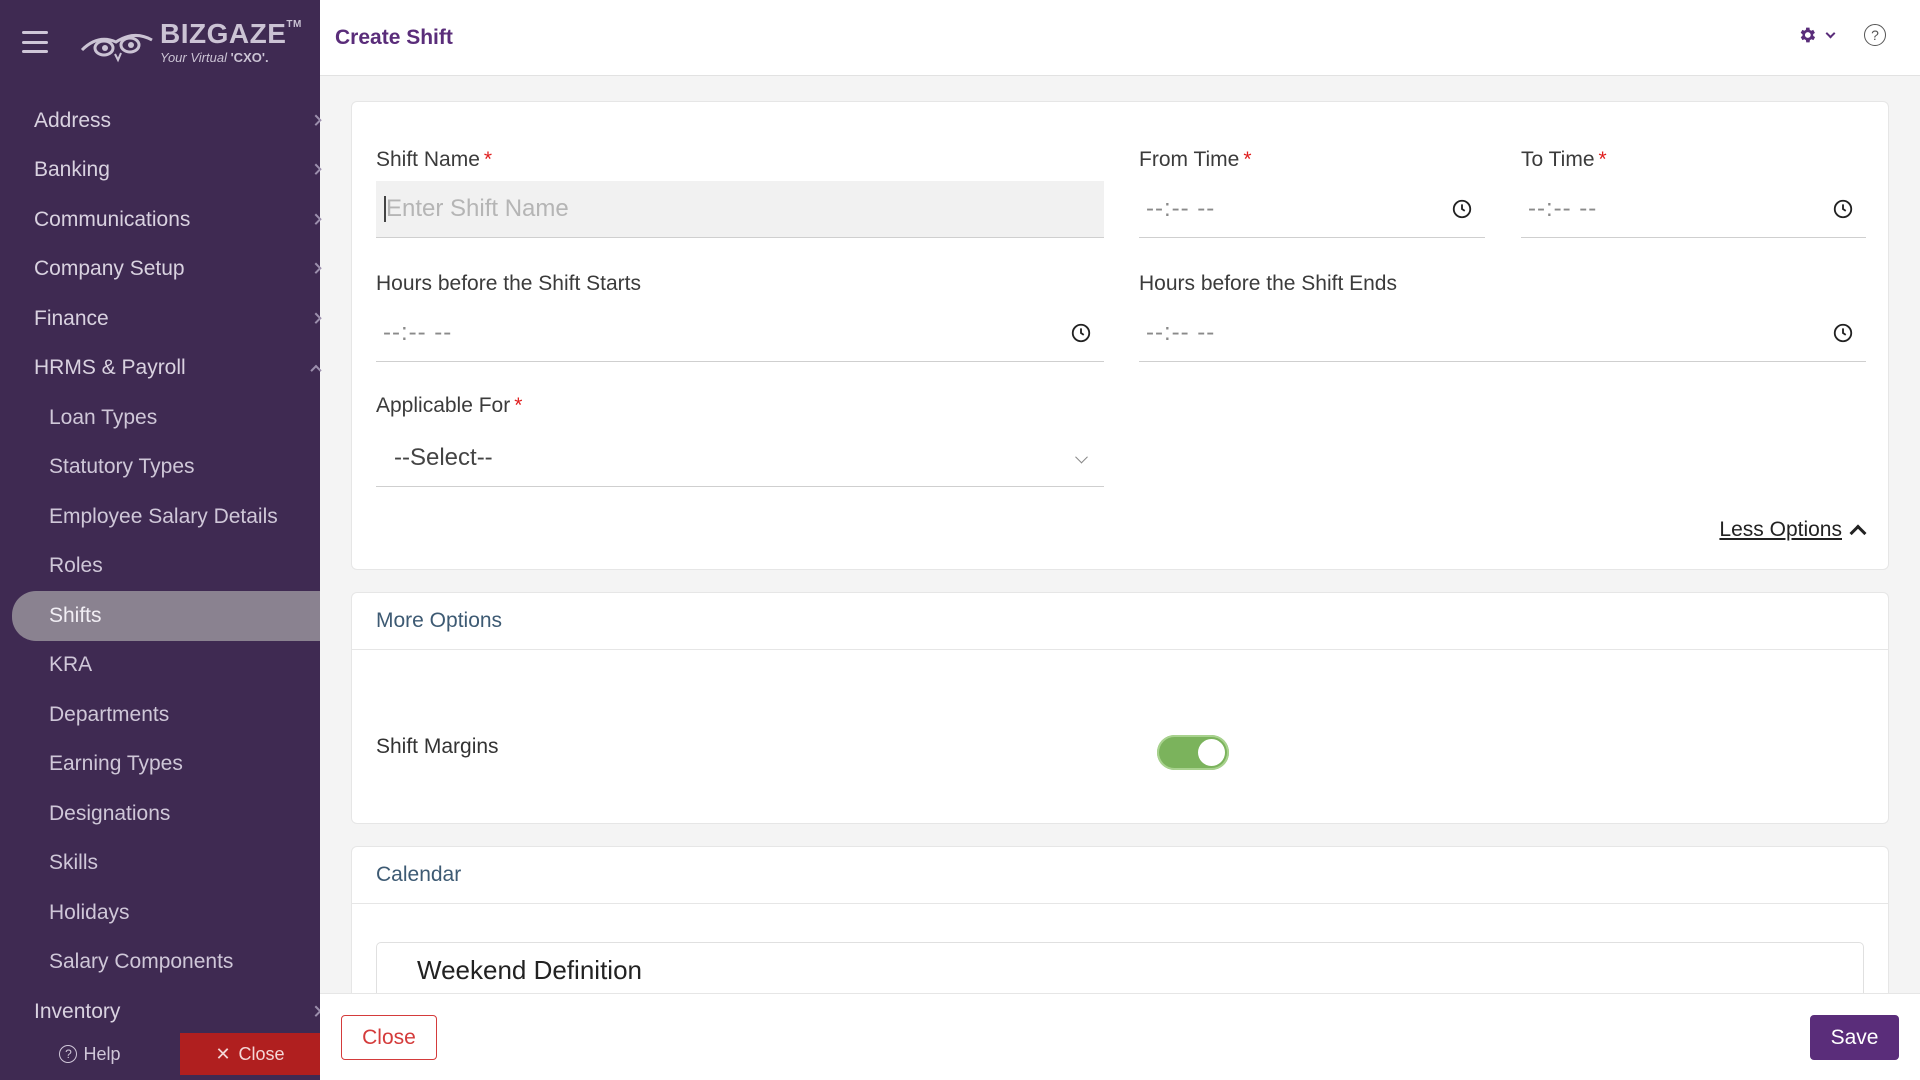 This screenshot has width=1920, height=1080. What do you see at coordinates (161, 270) in the screenshot?
I see `sidebar-item-company-setup: Company Setup` at bounding box center [161, 270].